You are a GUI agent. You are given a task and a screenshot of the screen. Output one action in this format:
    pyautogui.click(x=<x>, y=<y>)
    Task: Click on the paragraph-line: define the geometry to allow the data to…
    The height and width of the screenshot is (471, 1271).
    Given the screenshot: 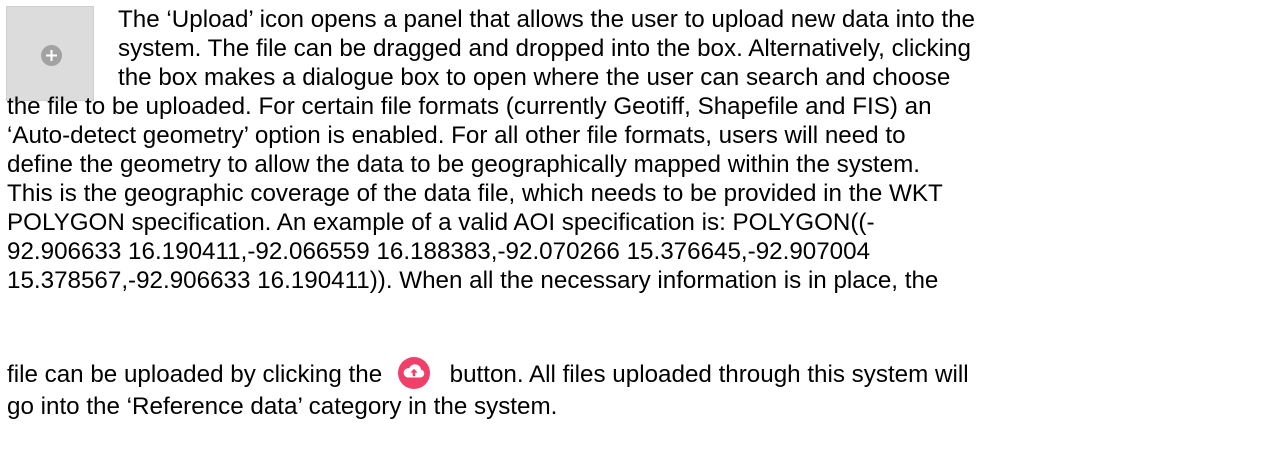 What is the action you would take?
    pyautogui.click(x=463, y=164)
    